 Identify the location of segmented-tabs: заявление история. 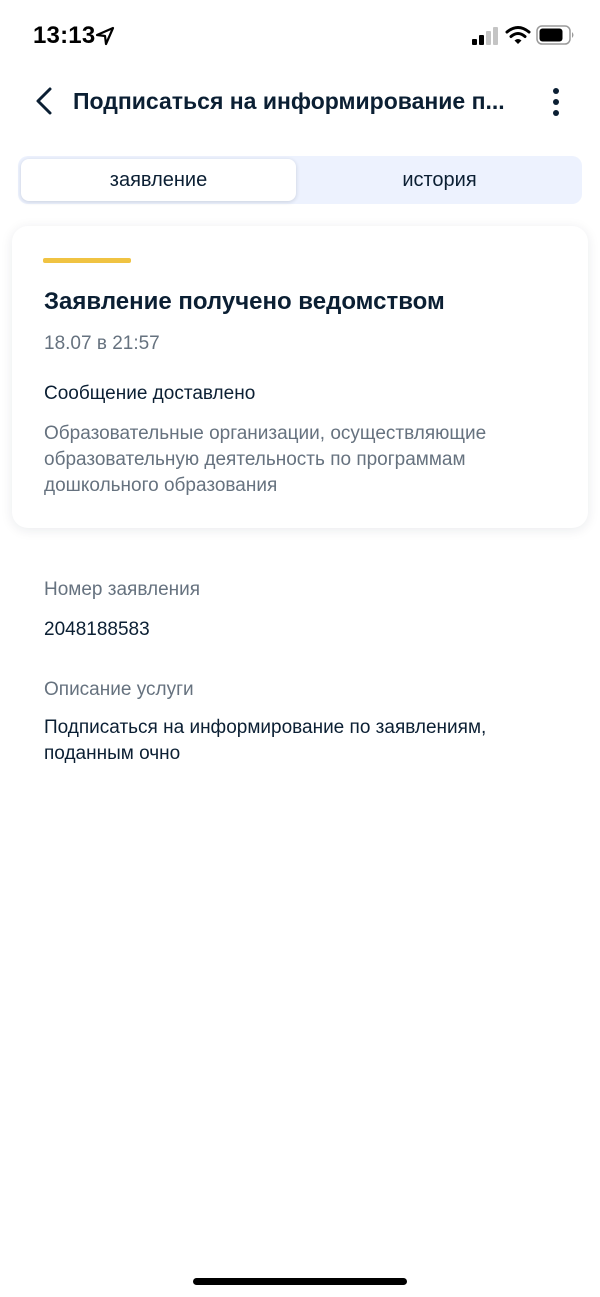
(300, 180).